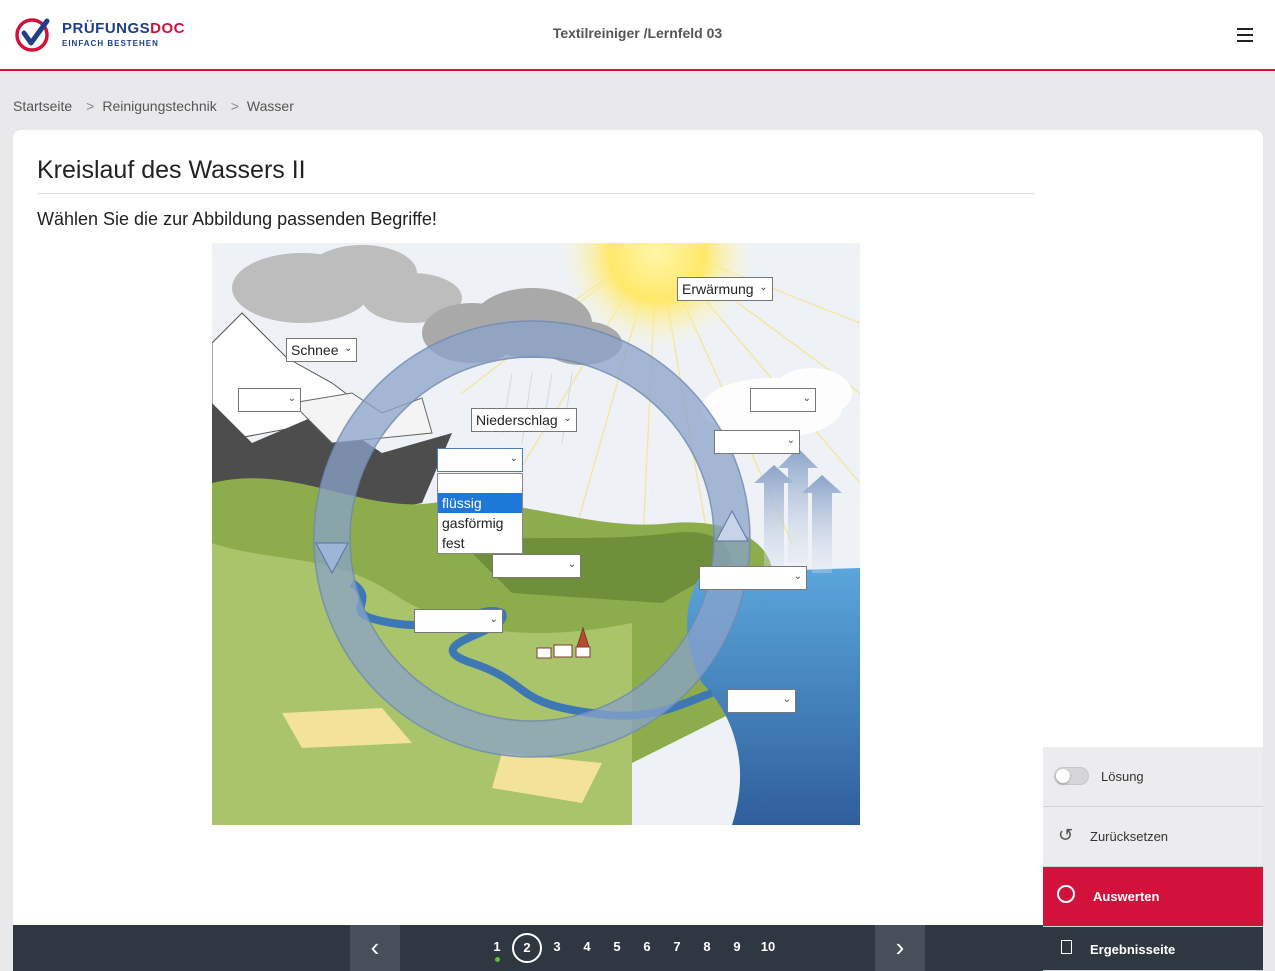 Image resolution: width=1275 pixels, height=971 pixels. I want to click on breadcrumb: Startseite > Reinigungstechnik > Wasser, so click(156, 106).